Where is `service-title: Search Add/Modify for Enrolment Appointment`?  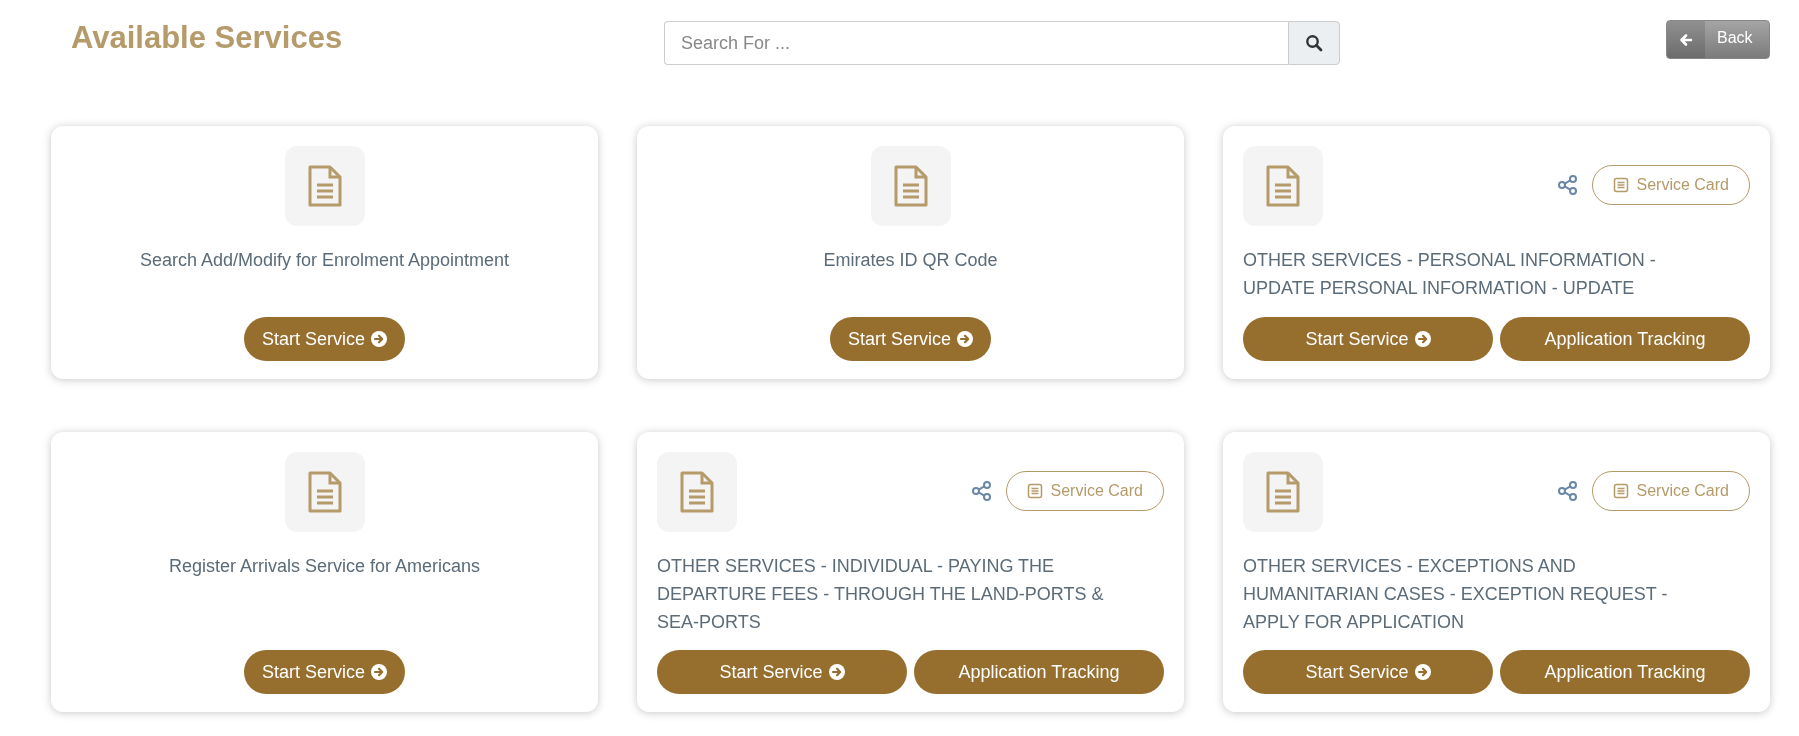 service-title: Search Add/Modify for Enrolment Appointment is located at coordinates (324, 260).